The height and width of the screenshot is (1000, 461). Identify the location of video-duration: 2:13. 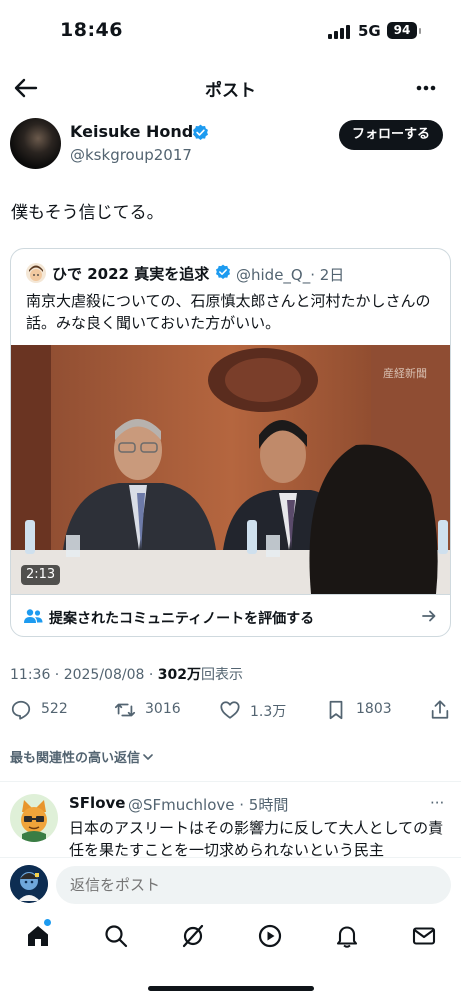
(41, 575).